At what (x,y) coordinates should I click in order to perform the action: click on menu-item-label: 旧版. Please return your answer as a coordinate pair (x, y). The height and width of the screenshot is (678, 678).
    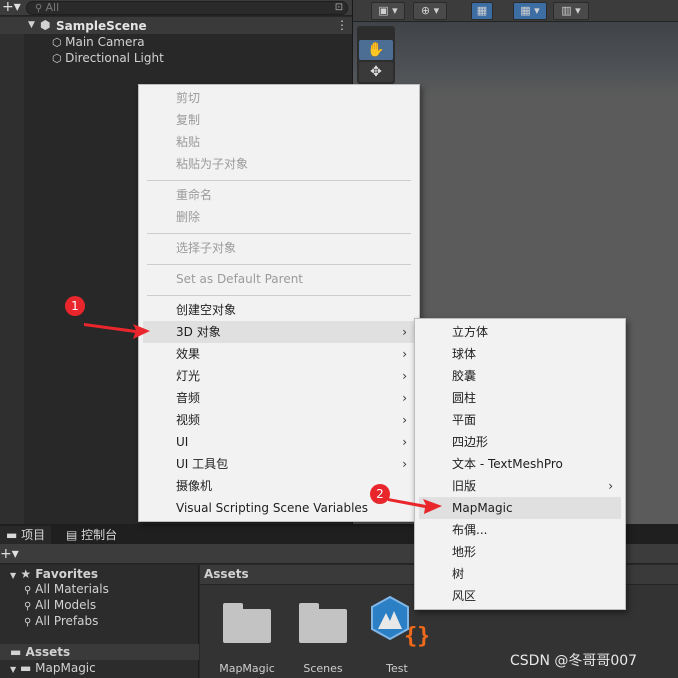
    Looking at the image, I should click on (464, 486).